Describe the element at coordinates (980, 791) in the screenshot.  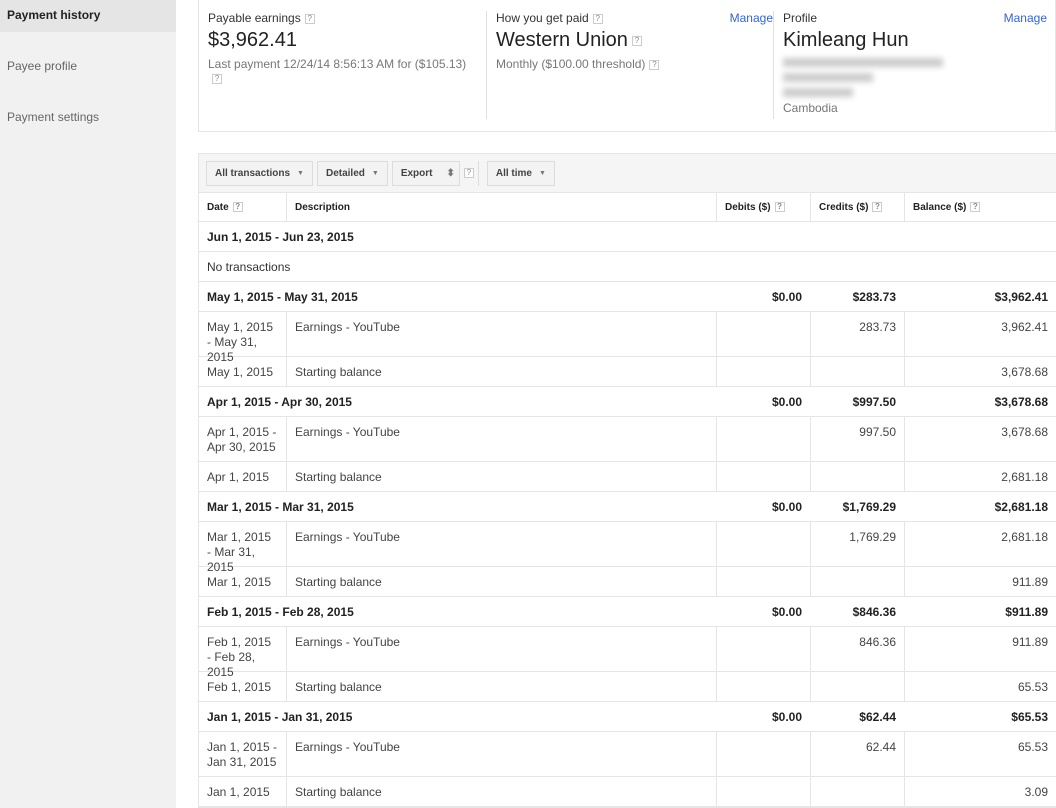
I see `transaction-balance: 3.09` at that location.